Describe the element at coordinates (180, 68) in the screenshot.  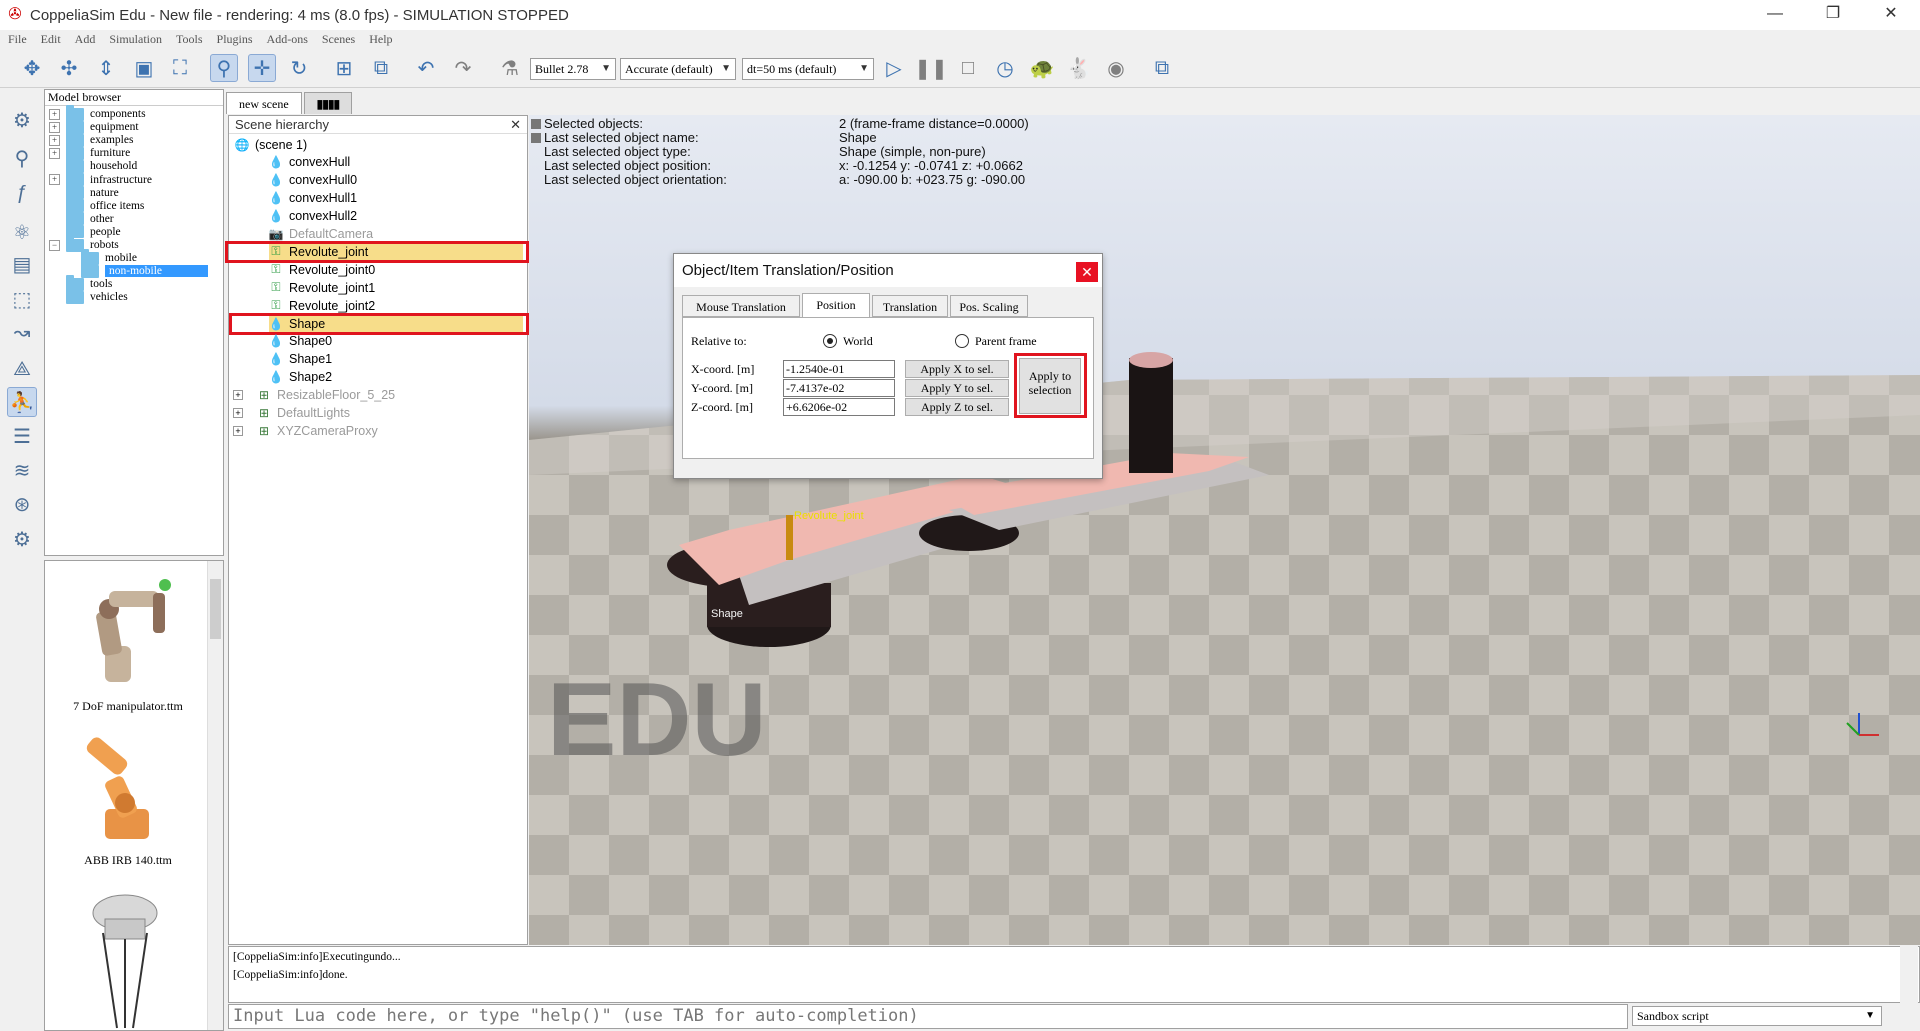
I see `fit-to-view-icon: ⛶` at that location.